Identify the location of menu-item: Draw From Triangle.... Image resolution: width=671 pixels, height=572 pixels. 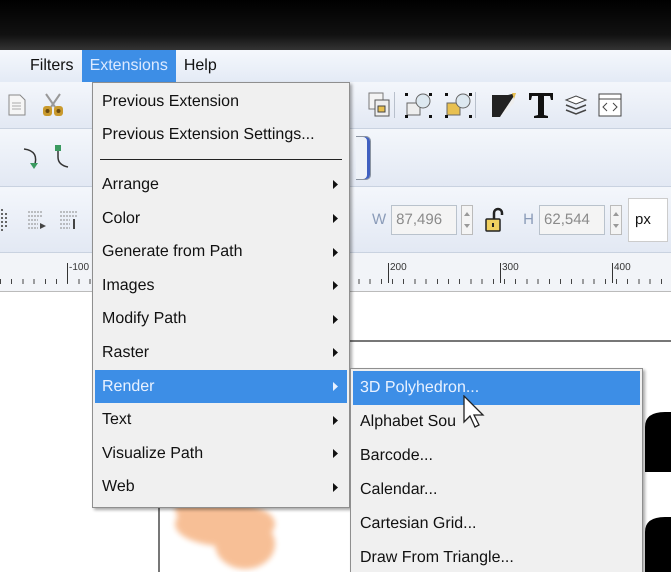
(496, 556).